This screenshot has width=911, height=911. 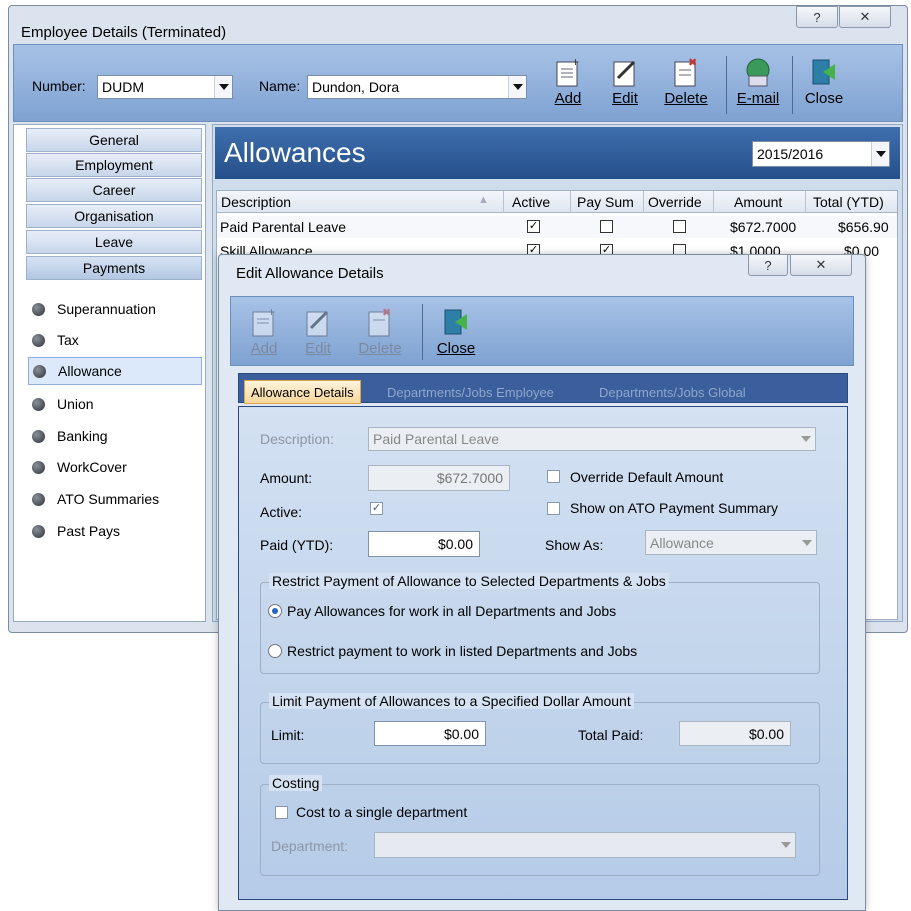 What do you see at coordinates (611, 735) in the screenshot?
I see `total-paid-label: Total Paid:` at bounding box center [611, 735].